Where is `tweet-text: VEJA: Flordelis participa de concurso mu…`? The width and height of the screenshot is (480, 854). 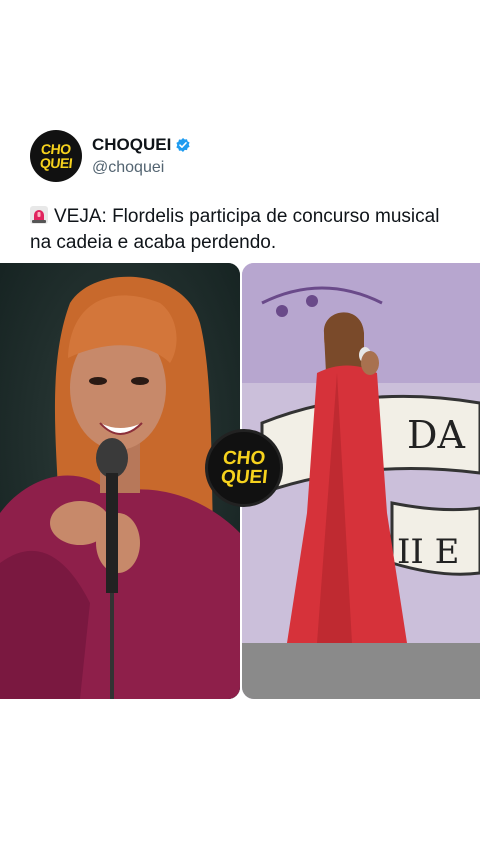 tweet-text: VEJA: Flordelis participa de concurso mu… is located at coordinates (235, 229).